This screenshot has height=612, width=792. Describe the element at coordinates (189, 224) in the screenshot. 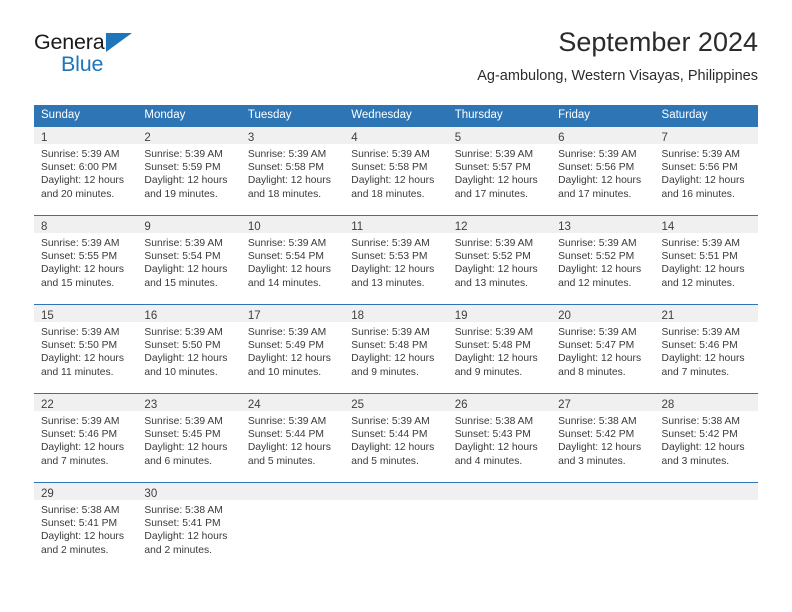

I see `day-number-band: 9` at that location.